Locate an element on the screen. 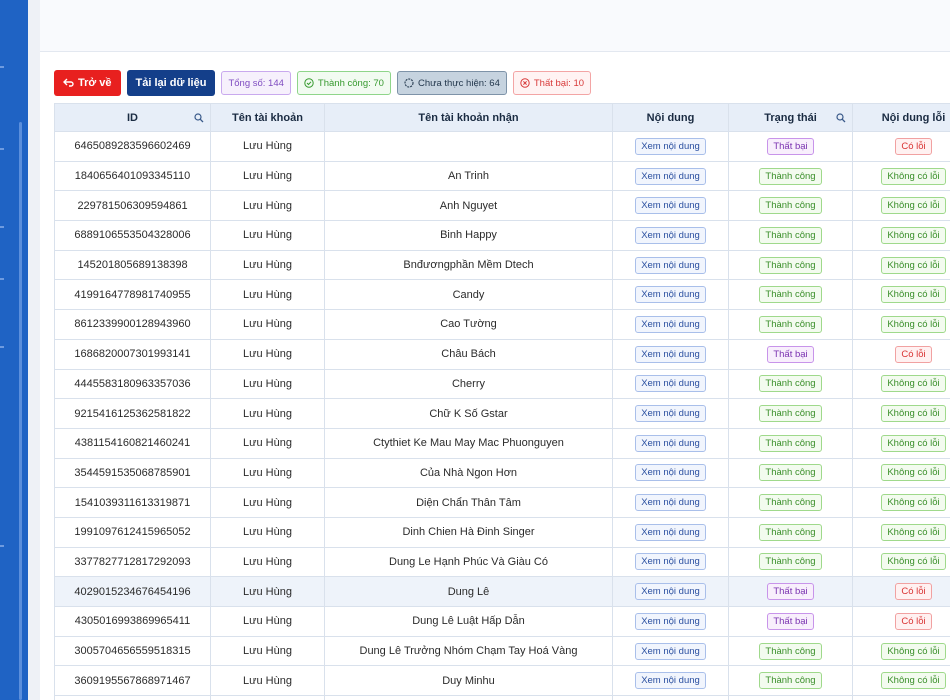 The image size is (950, 700). cell-receiver: Dung Lê Trưởng Nhóm Chạm Tay Hoá Vàng is located at coordinates (468, 651).